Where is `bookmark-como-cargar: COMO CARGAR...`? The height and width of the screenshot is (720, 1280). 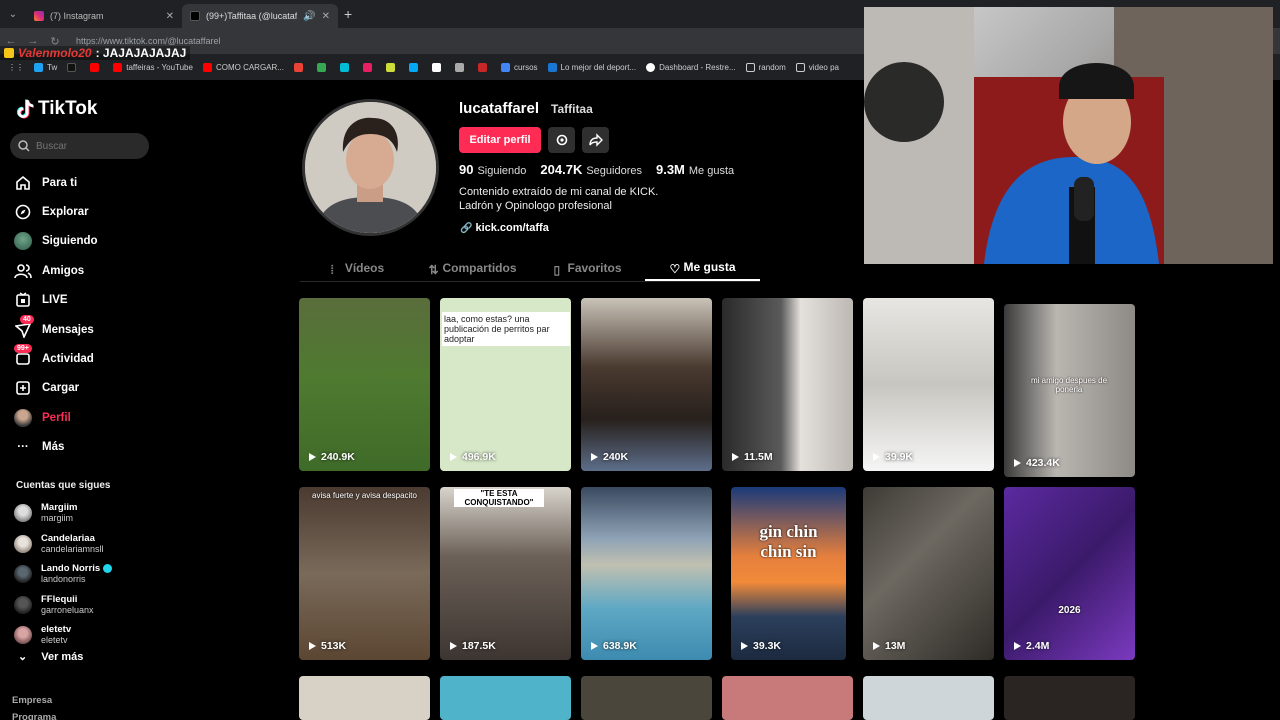
bookmark-como-cargar: COMO CARGAR... is located at coordinates (243, 67).